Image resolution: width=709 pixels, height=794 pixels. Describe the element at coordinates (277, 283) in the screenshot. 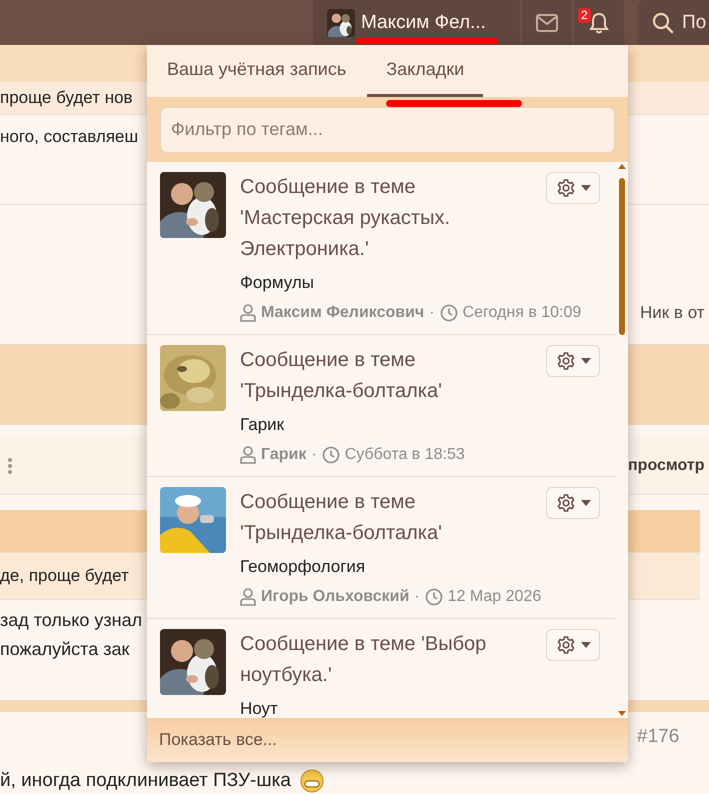

I see `bookmark-label: Формулы` at that location.